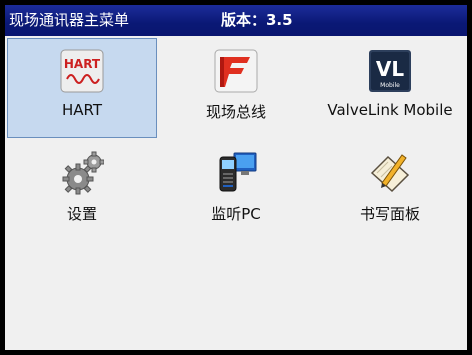 The width and height of the screenshot is (472, 355). What do you see at coordinates (81, 214) in the screenshot?
I see `menu-item-label: 设置` at bounding box center [81, 214].